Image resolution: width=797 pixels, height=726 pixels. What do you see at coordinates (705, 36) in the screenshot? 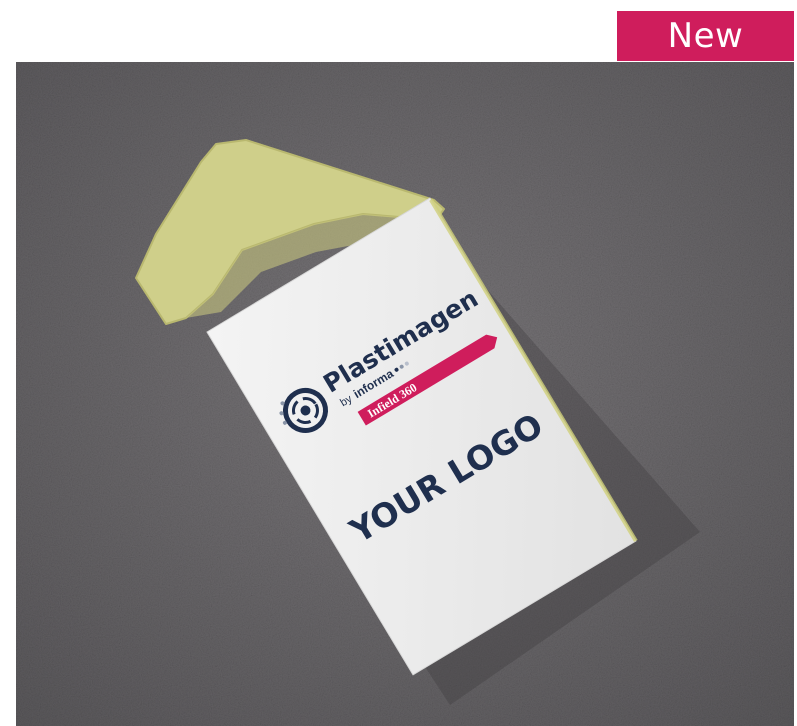
I see `new-badge: New` at bounding box center [705, 36].